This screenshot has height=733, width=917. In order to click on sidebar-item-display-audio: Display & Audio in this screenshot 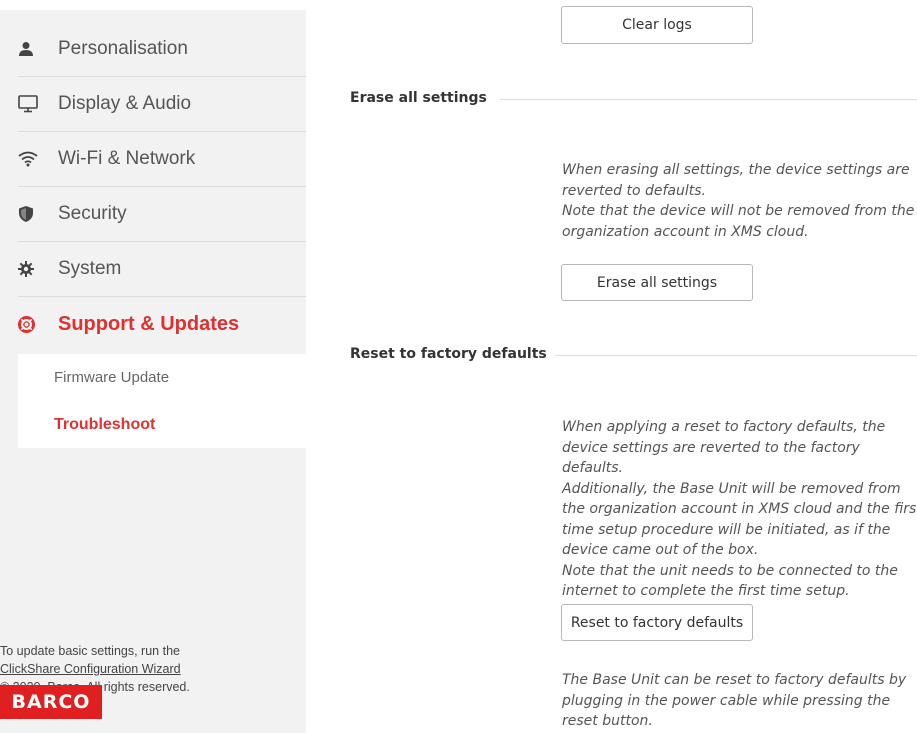, I will do `click(162, 104)`.